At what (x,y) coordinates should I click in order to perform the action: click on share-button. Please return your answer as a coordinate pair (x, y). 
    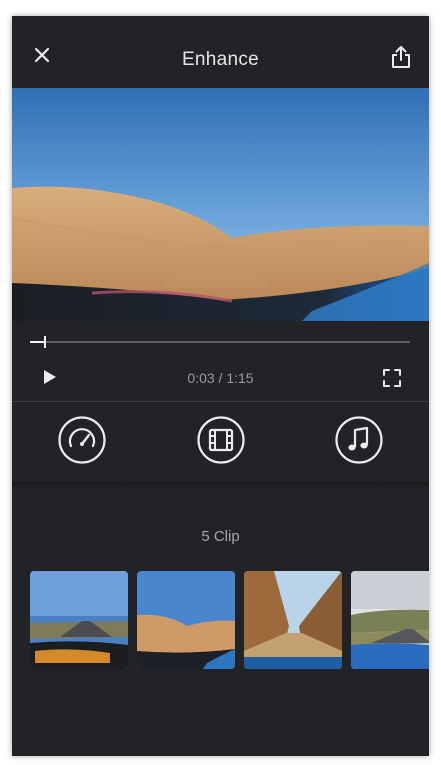
    Looking at the image, I should click on (401, 57).